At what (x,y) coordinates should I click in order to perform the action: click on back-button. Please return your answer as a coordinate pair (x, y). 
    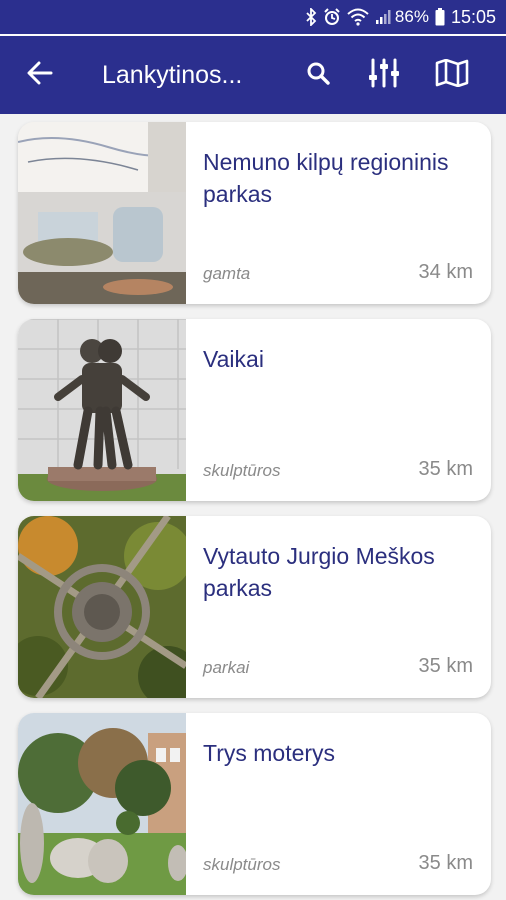
    Looking at the image, I should click on (40, 75).